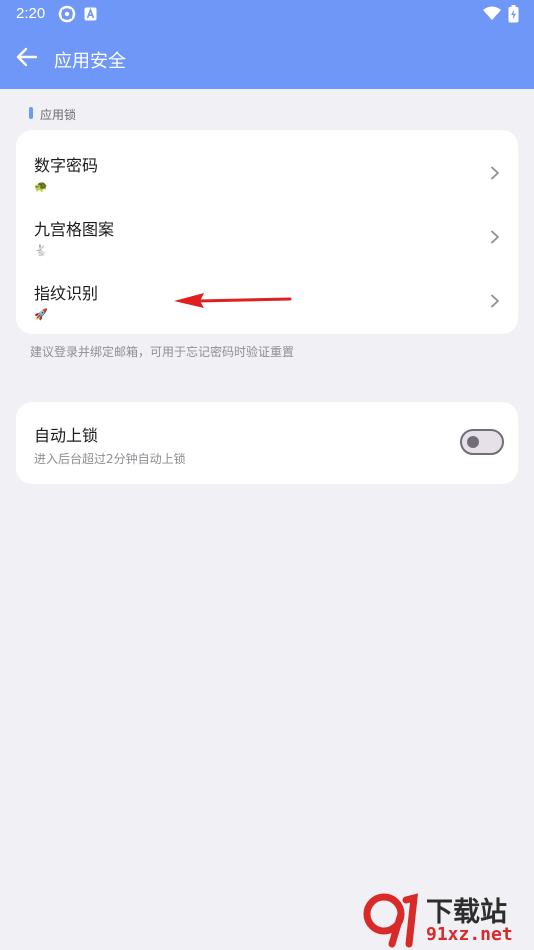 Image resolution: width=534 pixels, height=950 pixels. Describe the element at coordinates (66, 435) in the screenshot. I see `auto-lock-title: 自动上锁` at that location.